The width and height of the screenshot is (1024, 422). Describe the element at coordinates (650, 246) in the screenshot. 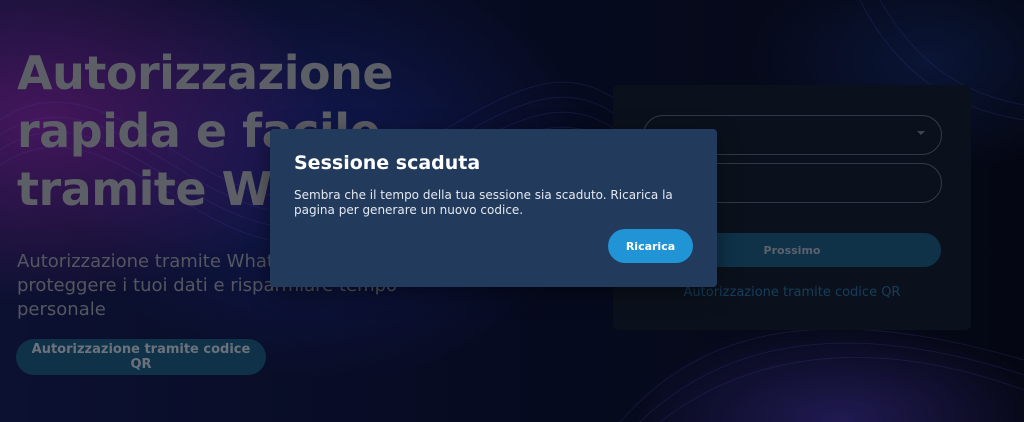

I see `reload-button: Ricarica` at that location.